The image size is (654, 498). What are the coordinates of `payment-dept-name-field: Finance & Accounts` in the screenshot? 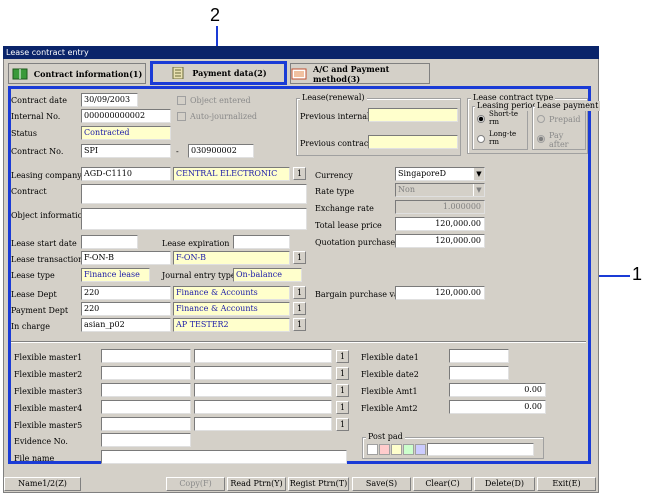 It's located at (231, 309).